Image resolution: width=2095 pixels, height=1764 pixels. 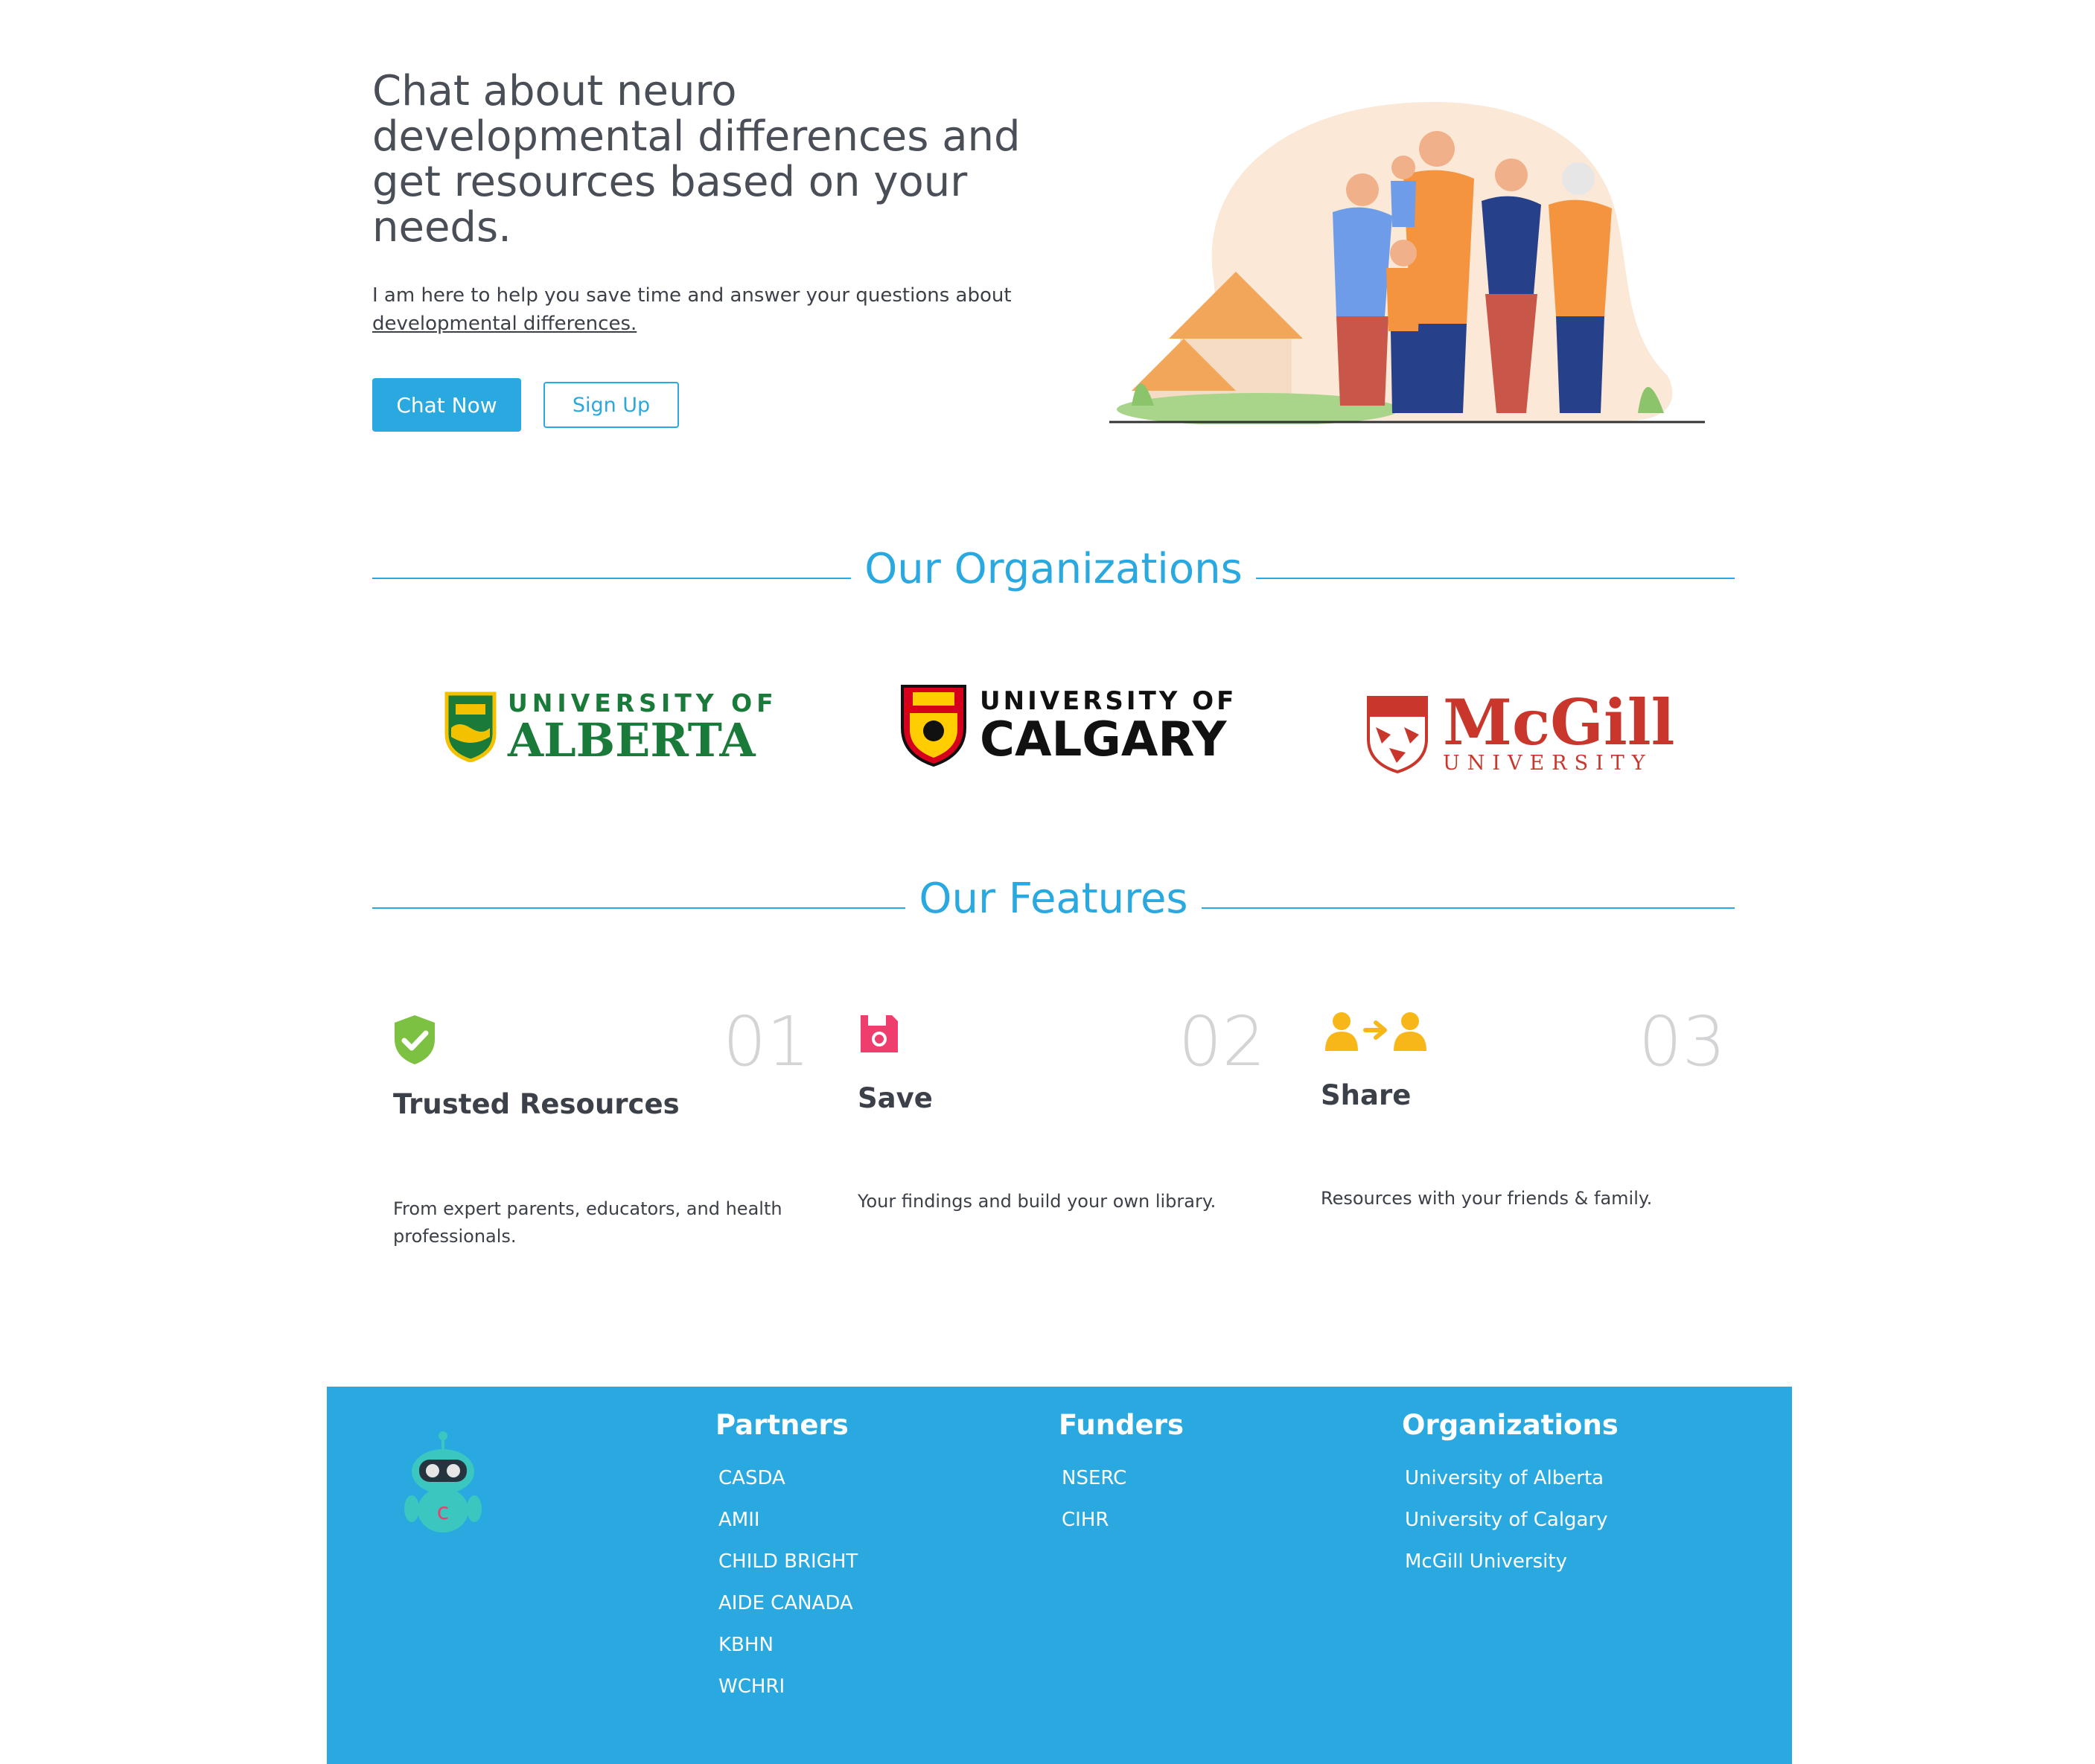 What do you see at coordinates (443, 1512) in the screenshot?
I see `svg-text: c` at bounding box center [443, 1512].